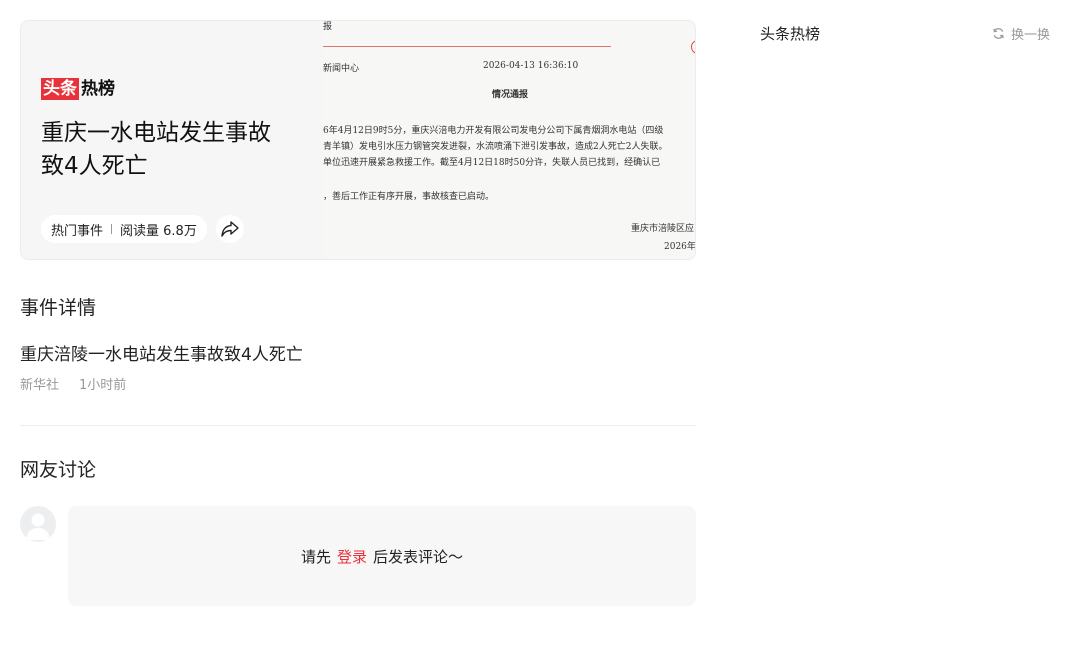 This screenshot has width=1074, height=652. What do you see at coordinates (409, 197) in the screenshot?
I see `doc-line: ，善后工作正有序开展，事故核查已启动。` at bounding box center [409, 197].